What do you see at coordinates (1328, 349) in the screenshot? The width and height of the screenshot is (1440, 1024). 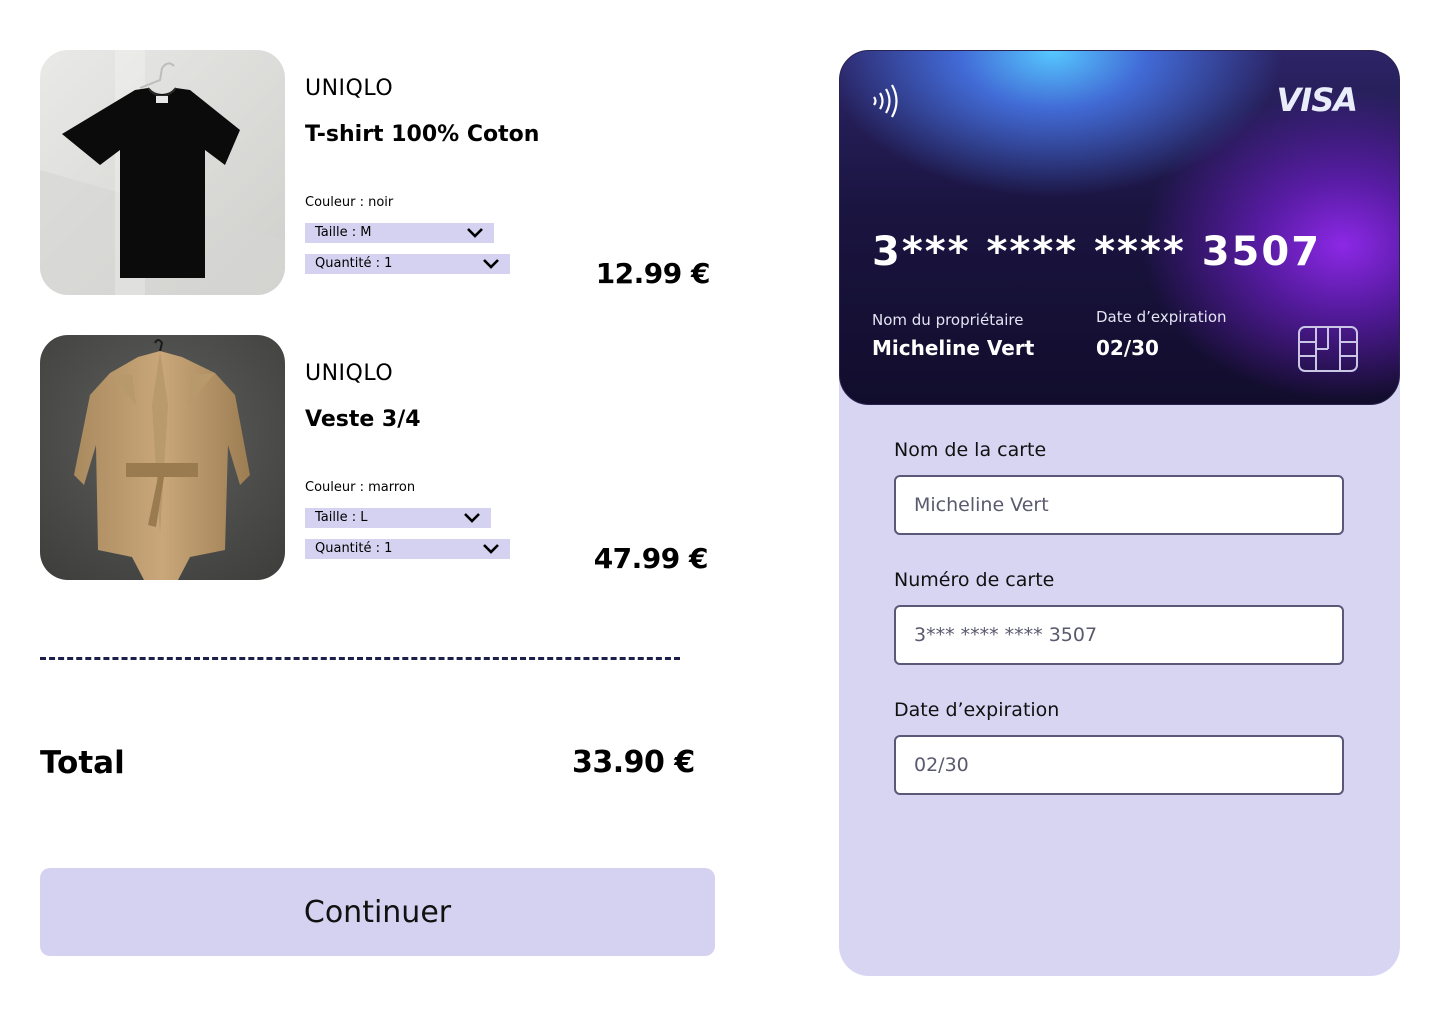 I see `chip-icon` at bounding box center [1328, 349].